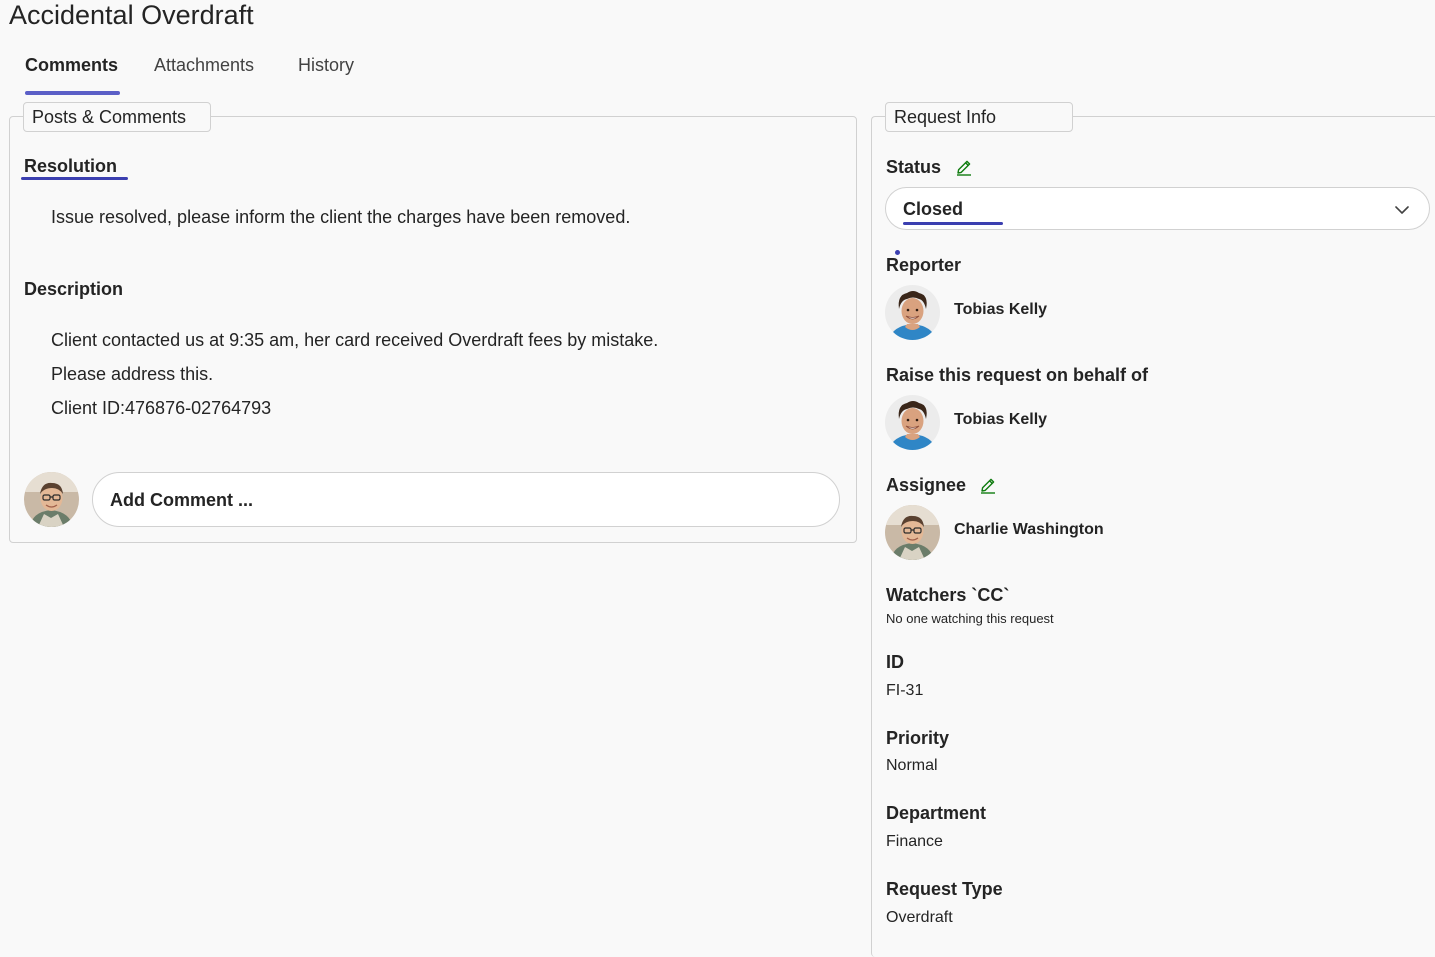 The image size is (1435, 957). What do you see at coordinates (326, 65) in the screenshot?
I see `tab-history: History` at bounding box center [326, 65].